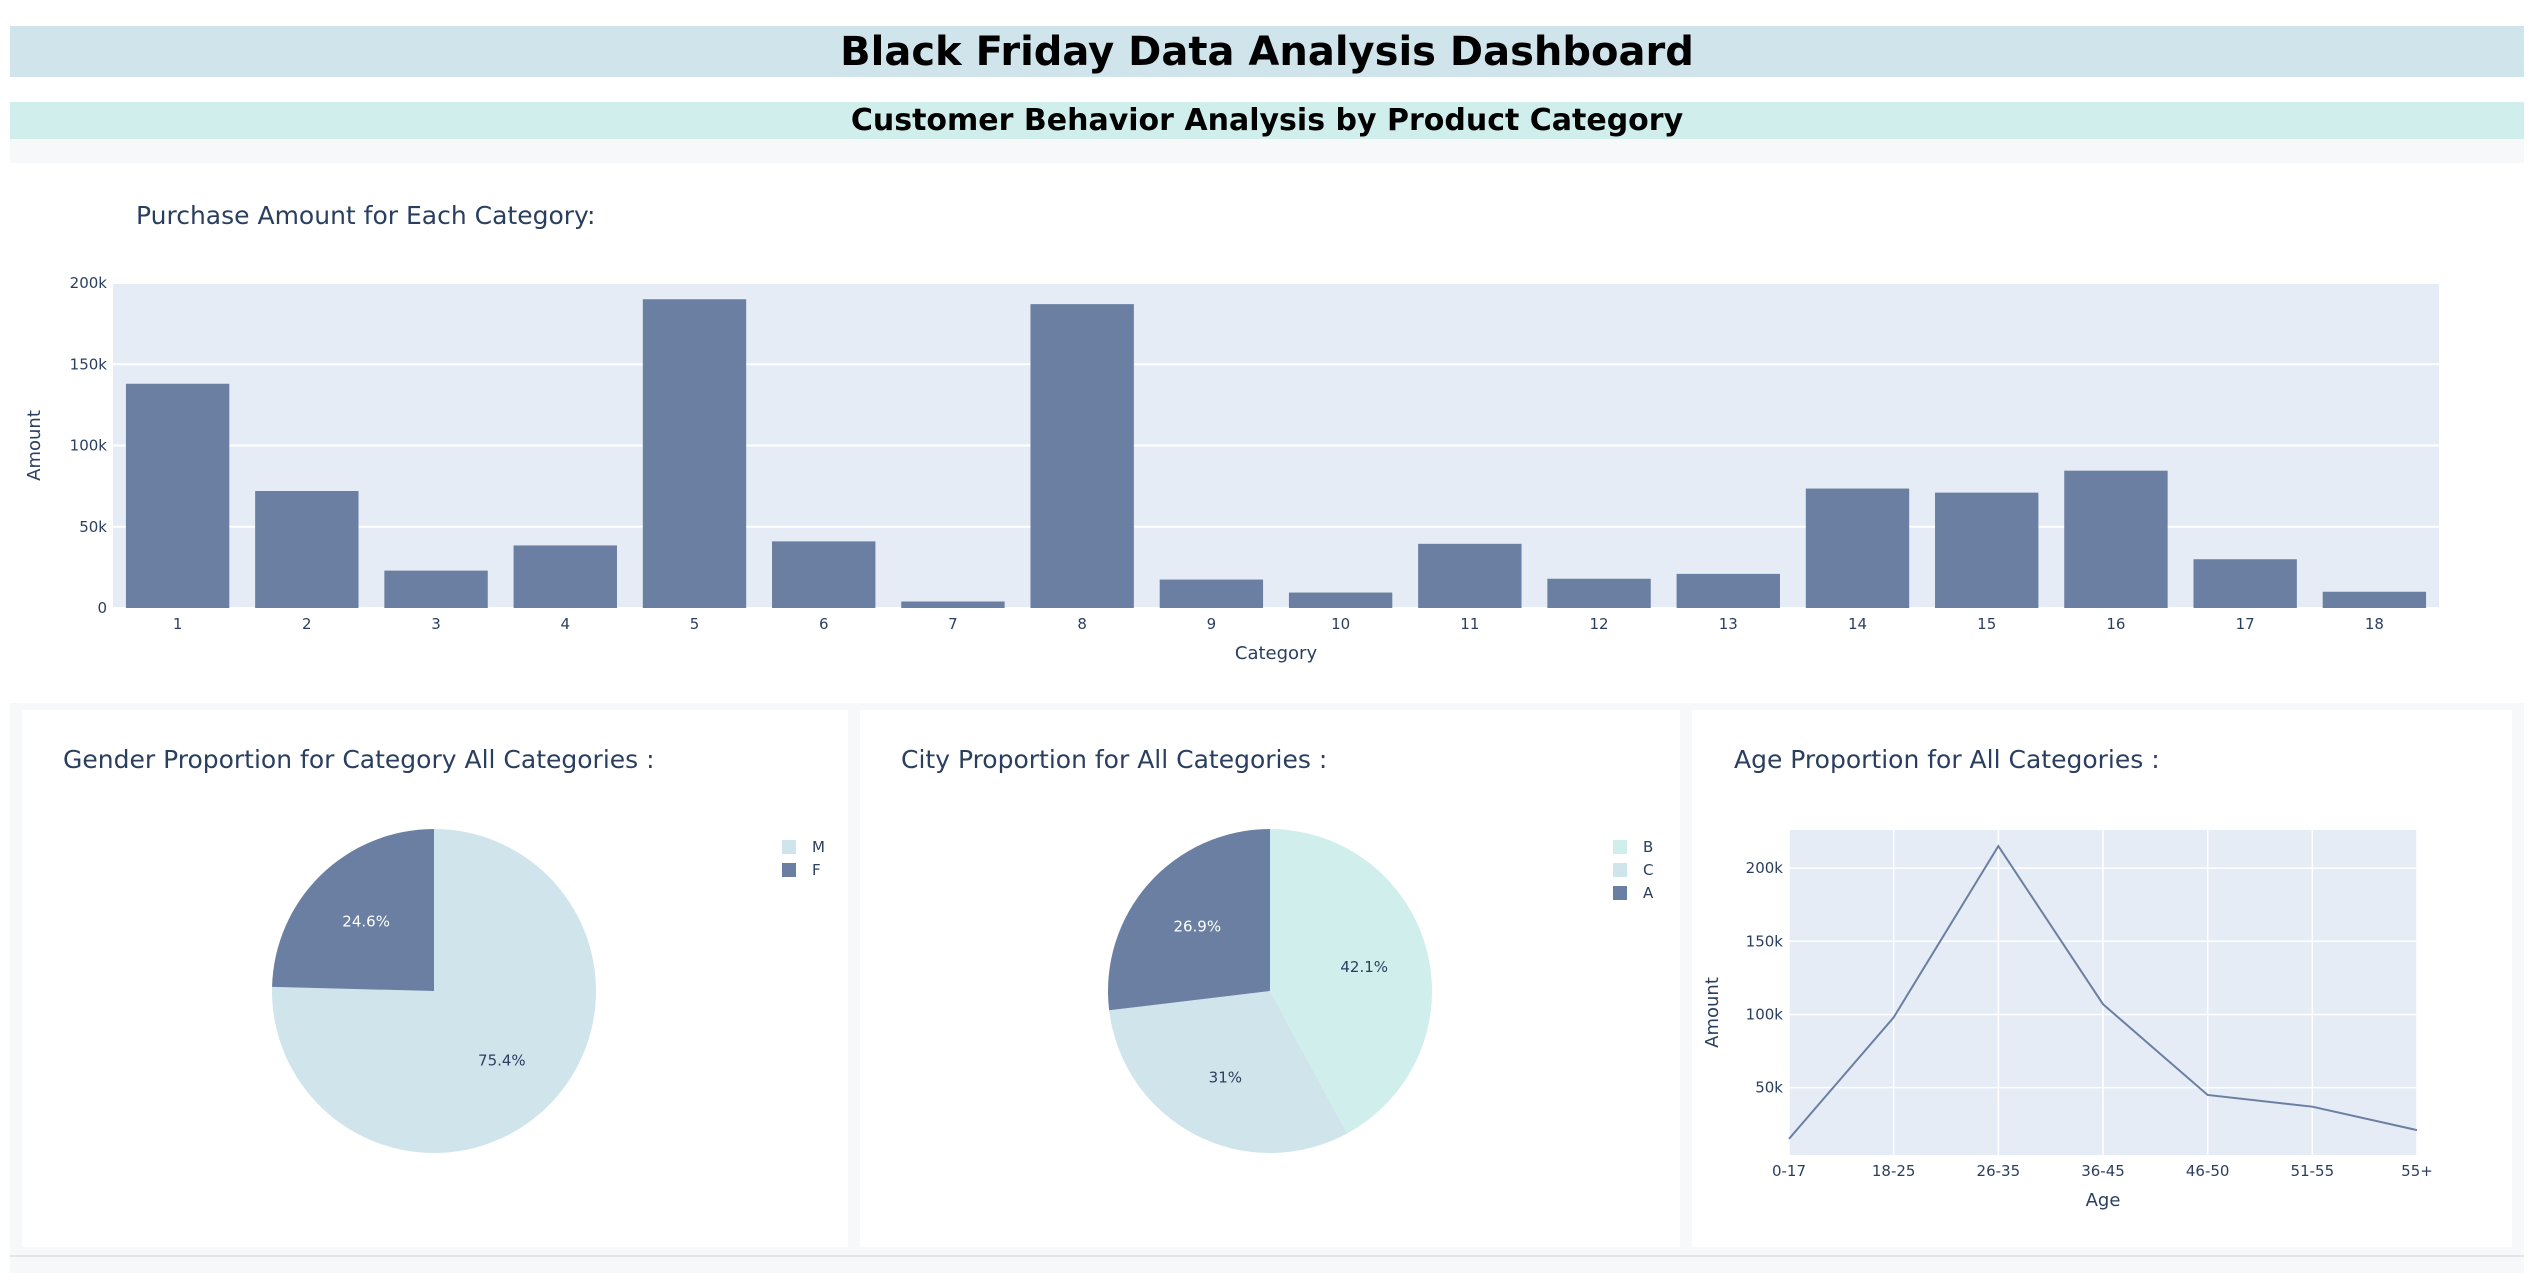 The image size is (2538, 1273). I want to click on age-x-tick-label: 0-17, so click(1789, 1171).